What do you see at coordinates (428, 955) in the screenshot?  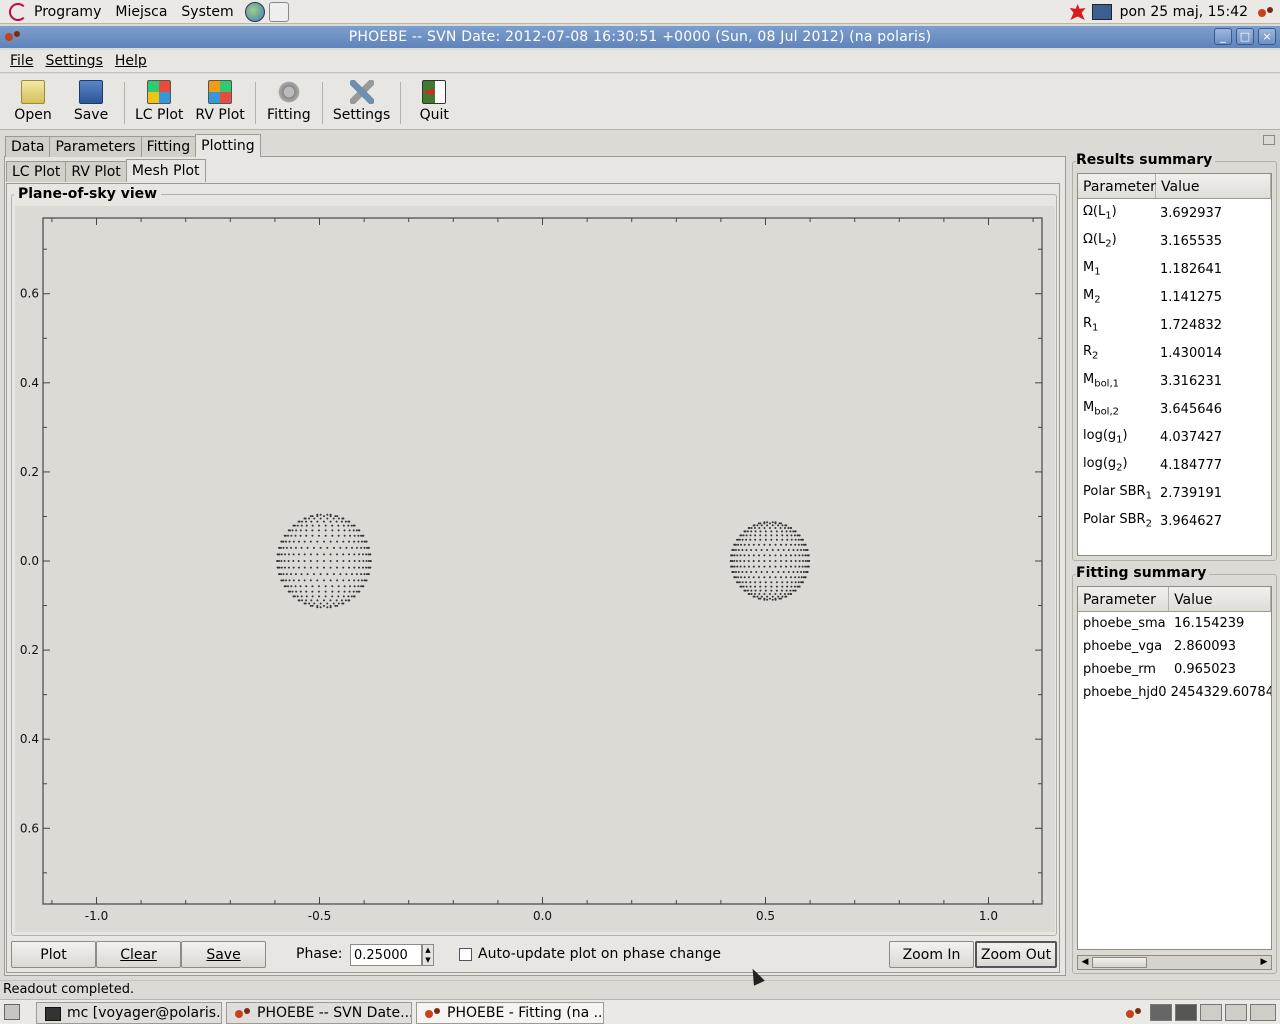 I see `phase-spinner: ▲ ▼` at bounding box center [428, 955].